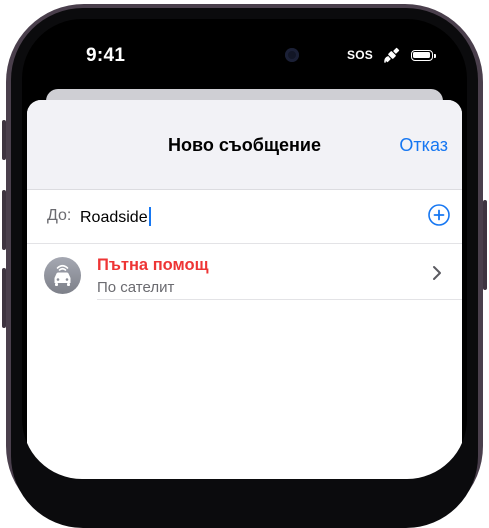 This screenshot has width=489, height=528. Describe the element at coordinates (360, 55) in the screenshot. I see `sos-indicator: SOS` at that location.